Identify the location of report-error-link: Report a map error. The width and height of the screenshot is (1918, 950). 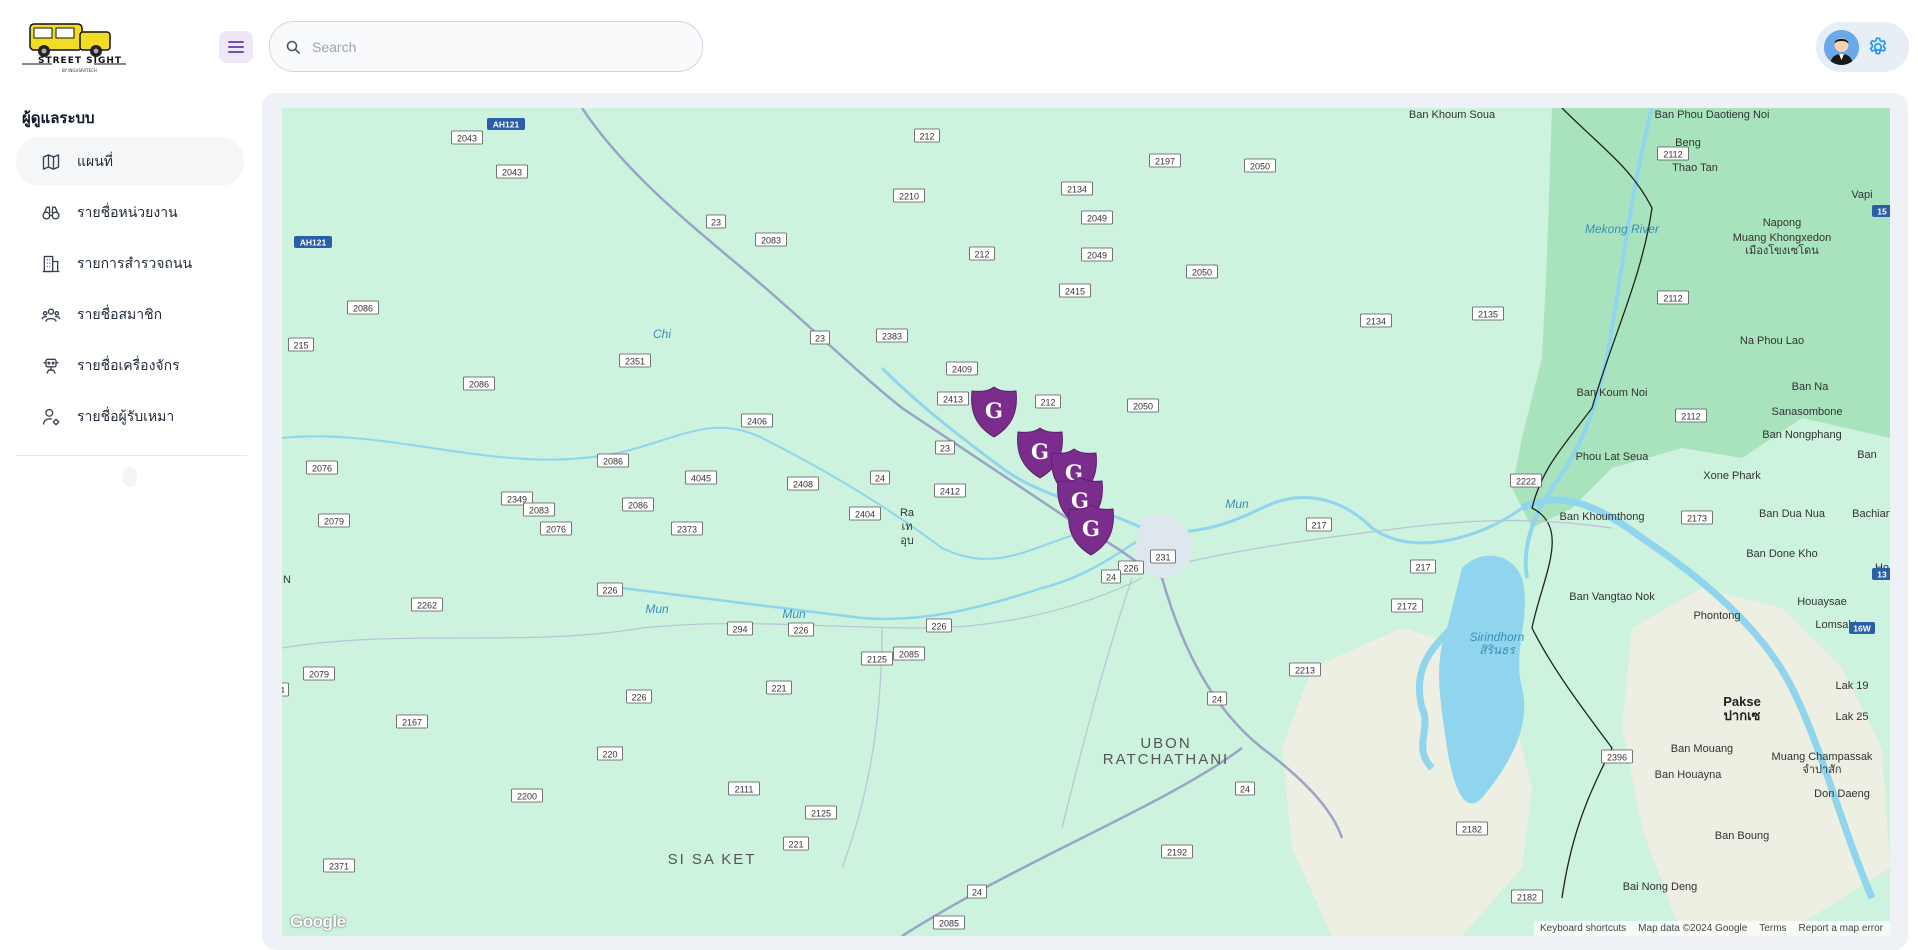
(1841, 928).